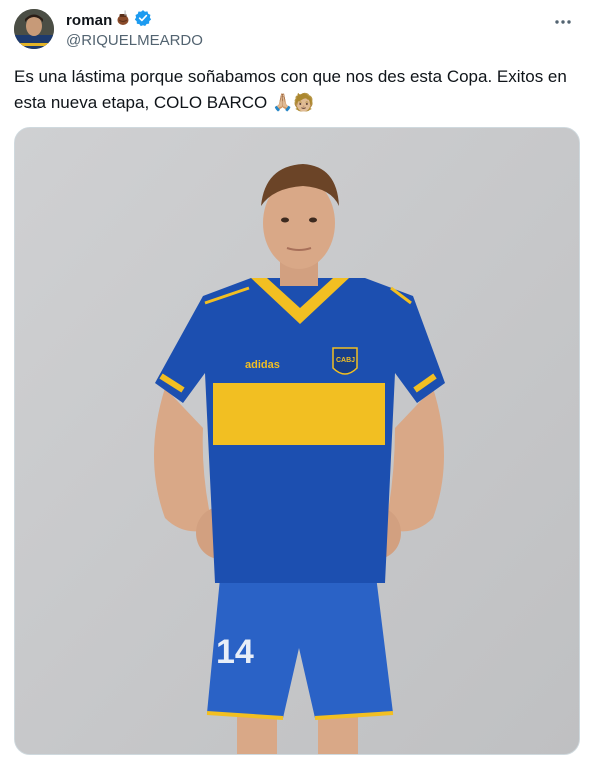  Describe the element at coordinates (262, 365) in the screenshot. I see `brand-logo-text: adidas` at that location.